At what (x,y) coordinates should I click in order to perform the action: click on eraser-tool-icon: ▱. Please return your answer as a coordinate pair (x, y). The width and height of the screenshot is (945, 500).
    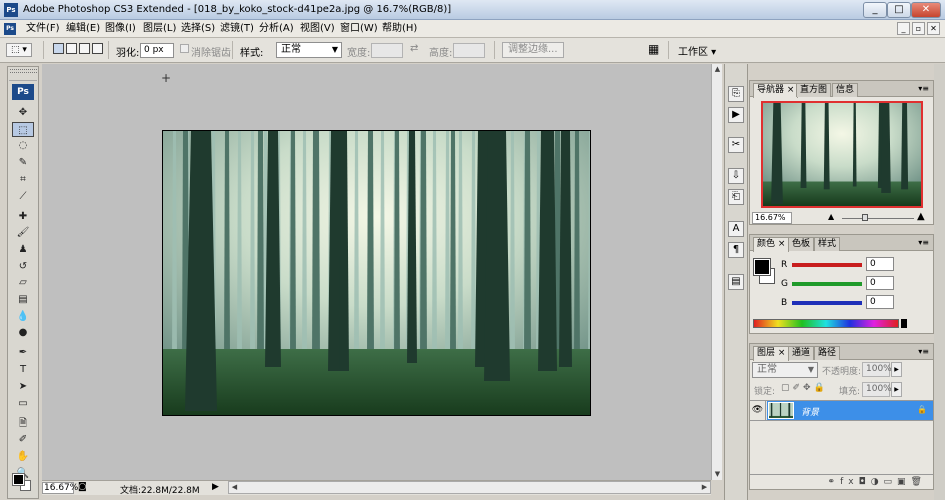
    Looking at the image, I should click on (23, 282).